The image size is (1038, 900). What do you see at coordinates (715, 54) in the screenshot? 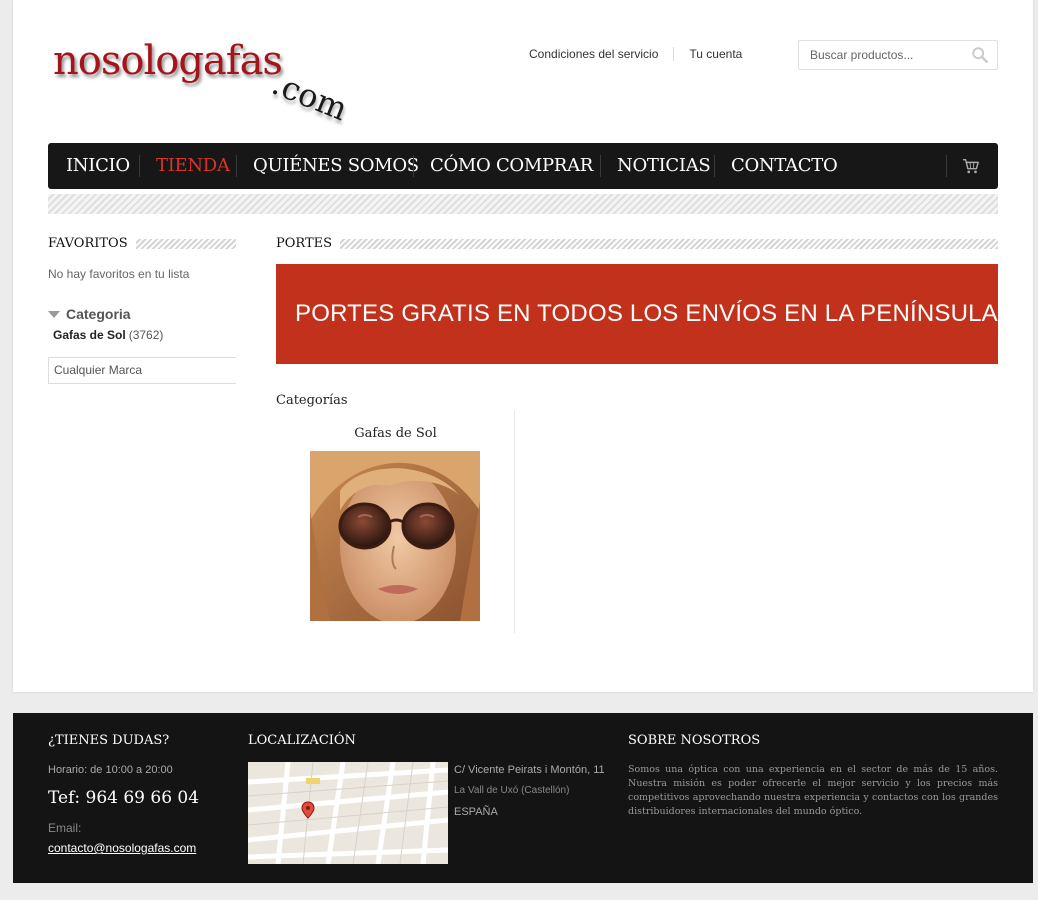
I see `account-link: Tu cuenta` at bounding box center [715, 54].